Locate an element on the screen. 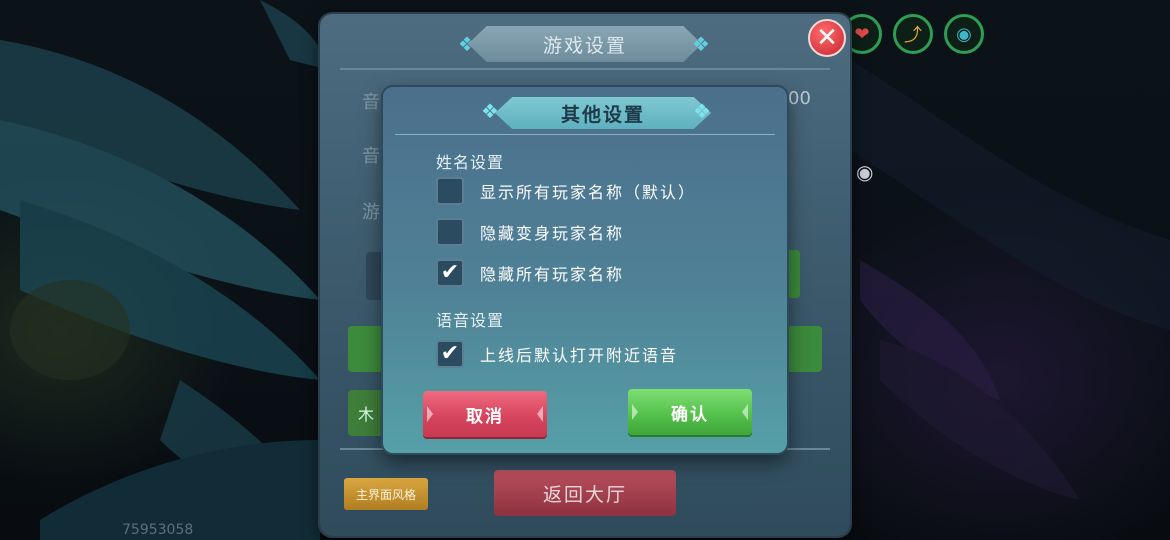 The height and width of the screenshot is (540, 1170). close-icon: ✕ is located at coordinates (827, 38).